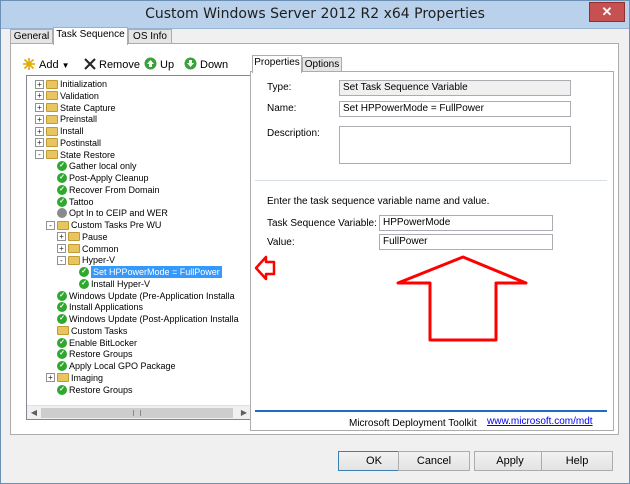 This screenshot has height=484, width=630. What do you see at coordinates (510, 461) in the screenshot?
I see `apply-button: Apply` at bounding box center [510, 461].